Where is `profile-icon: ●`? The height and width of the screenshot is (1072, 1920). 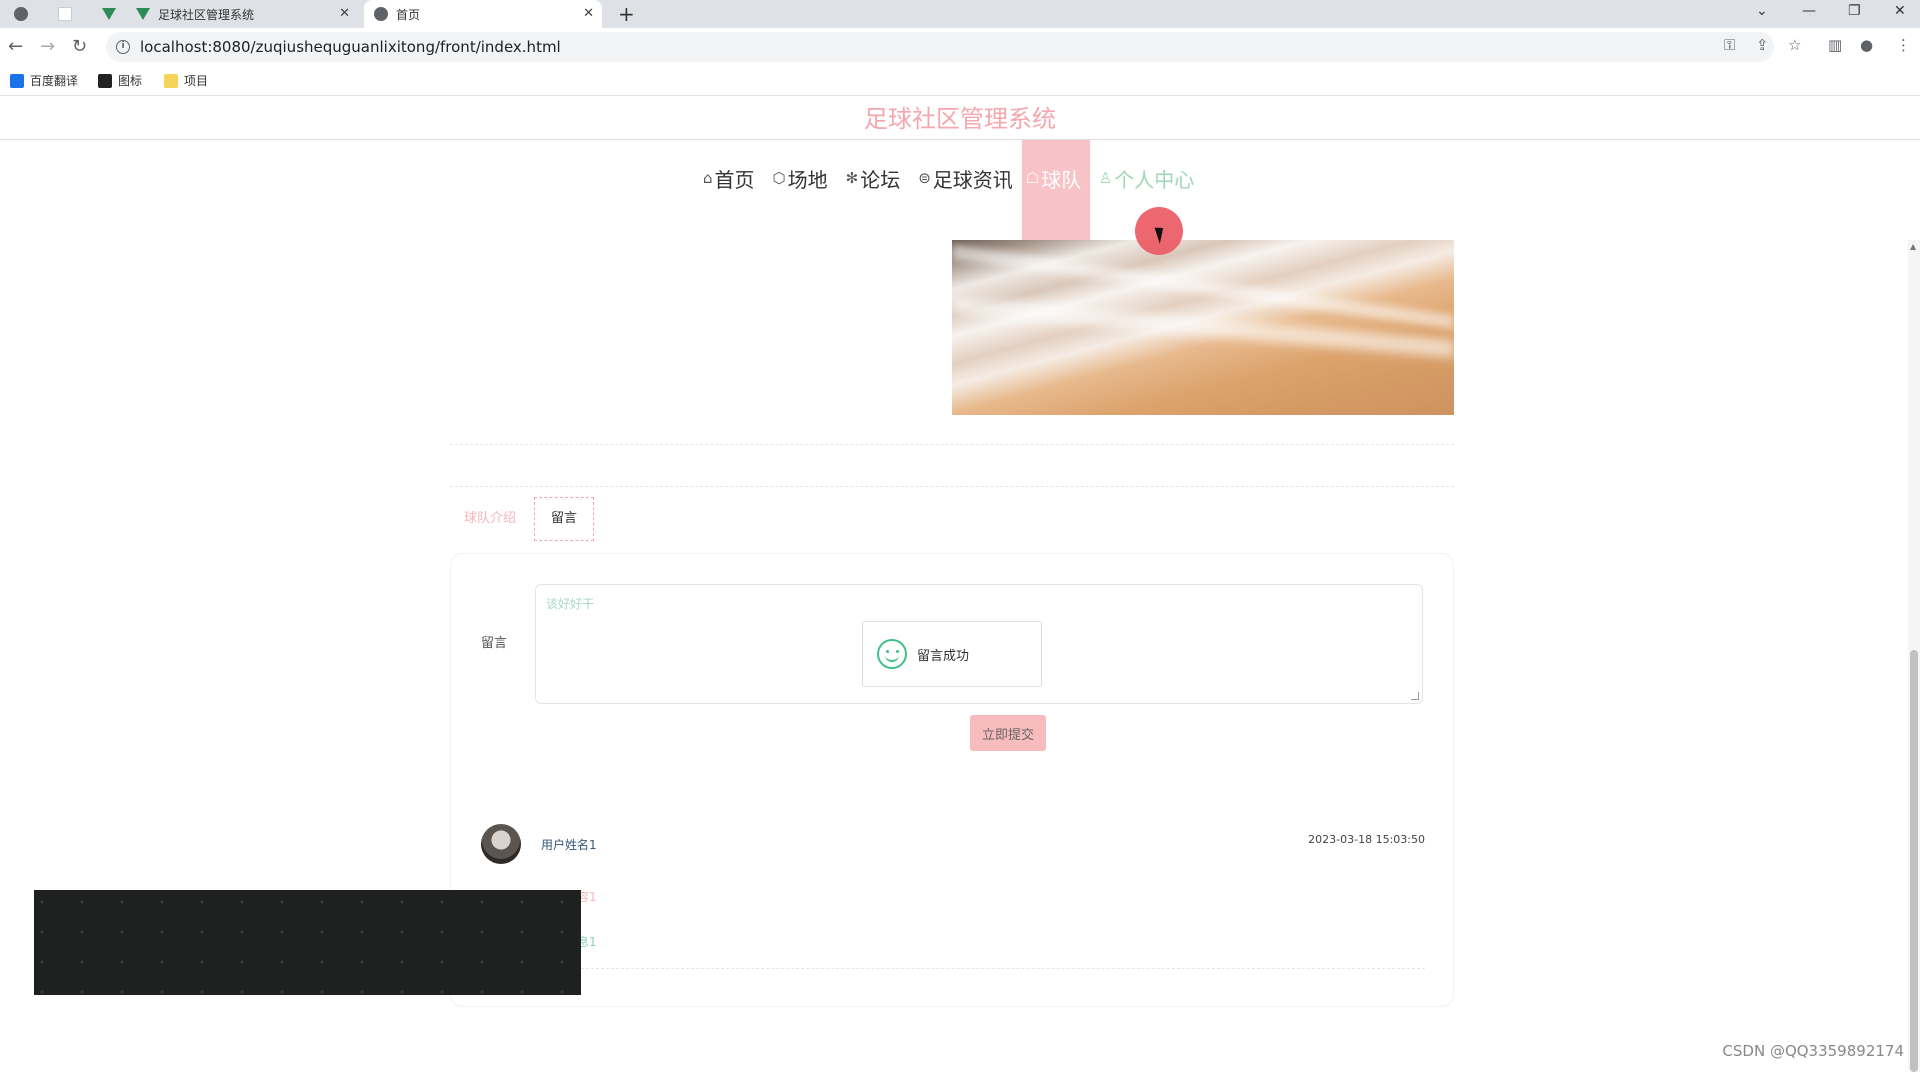 profile-icon: ● is located at coordinates (1866, 45).